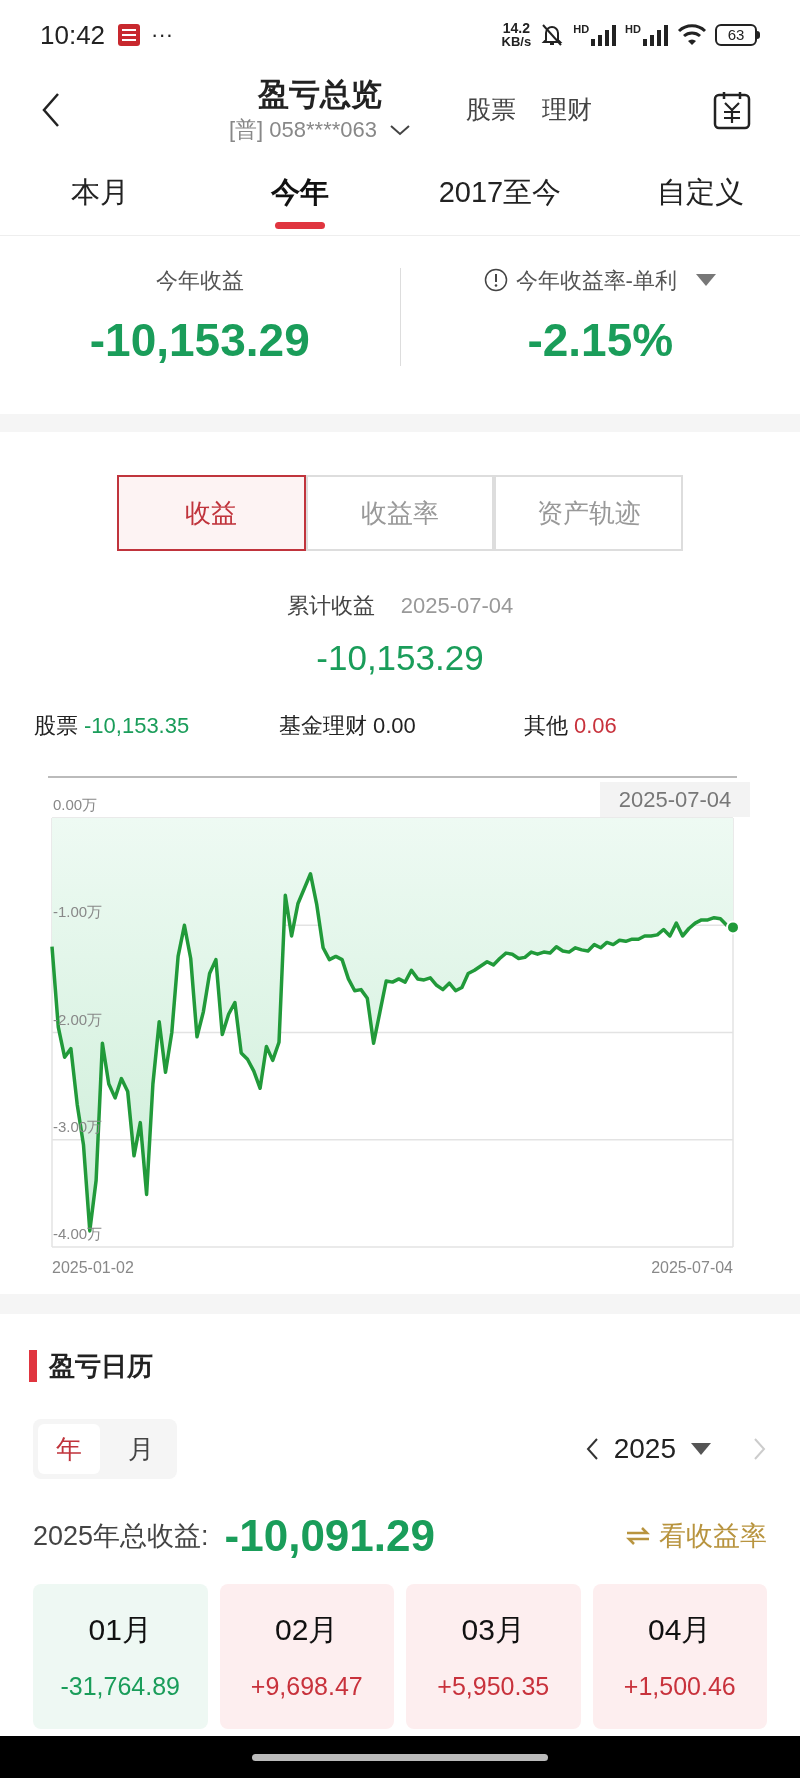 This screenshot has width=800, height=1778. I want to click on summary-label: 今年收益, so click(199, 280).